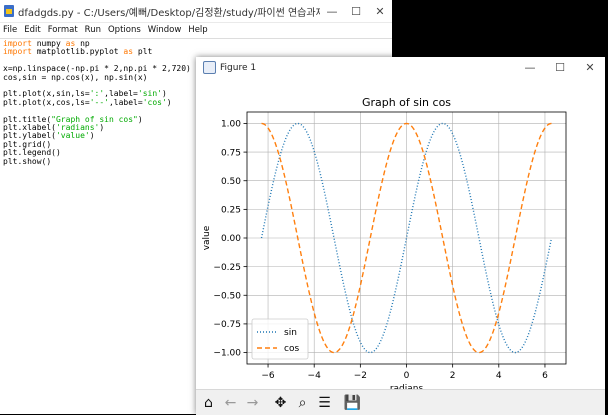 The image size is (608, 415). I want to click on figure-close-button: ✕, so click(590, 67).